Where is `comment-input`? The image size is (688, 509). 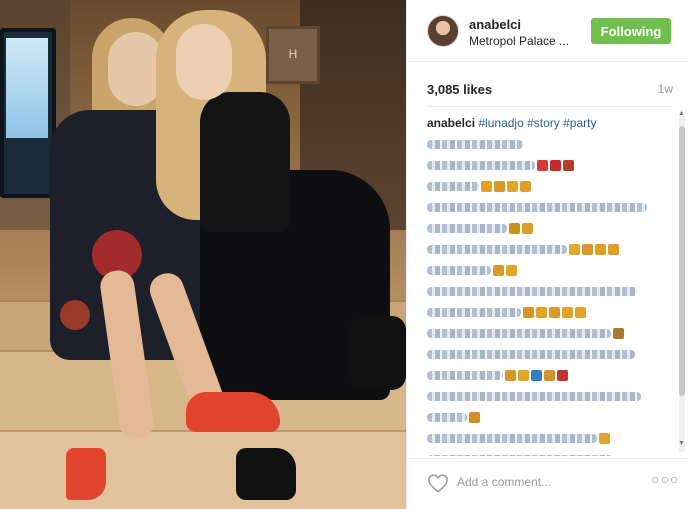 comment-input is located at coordinates (547, 482).